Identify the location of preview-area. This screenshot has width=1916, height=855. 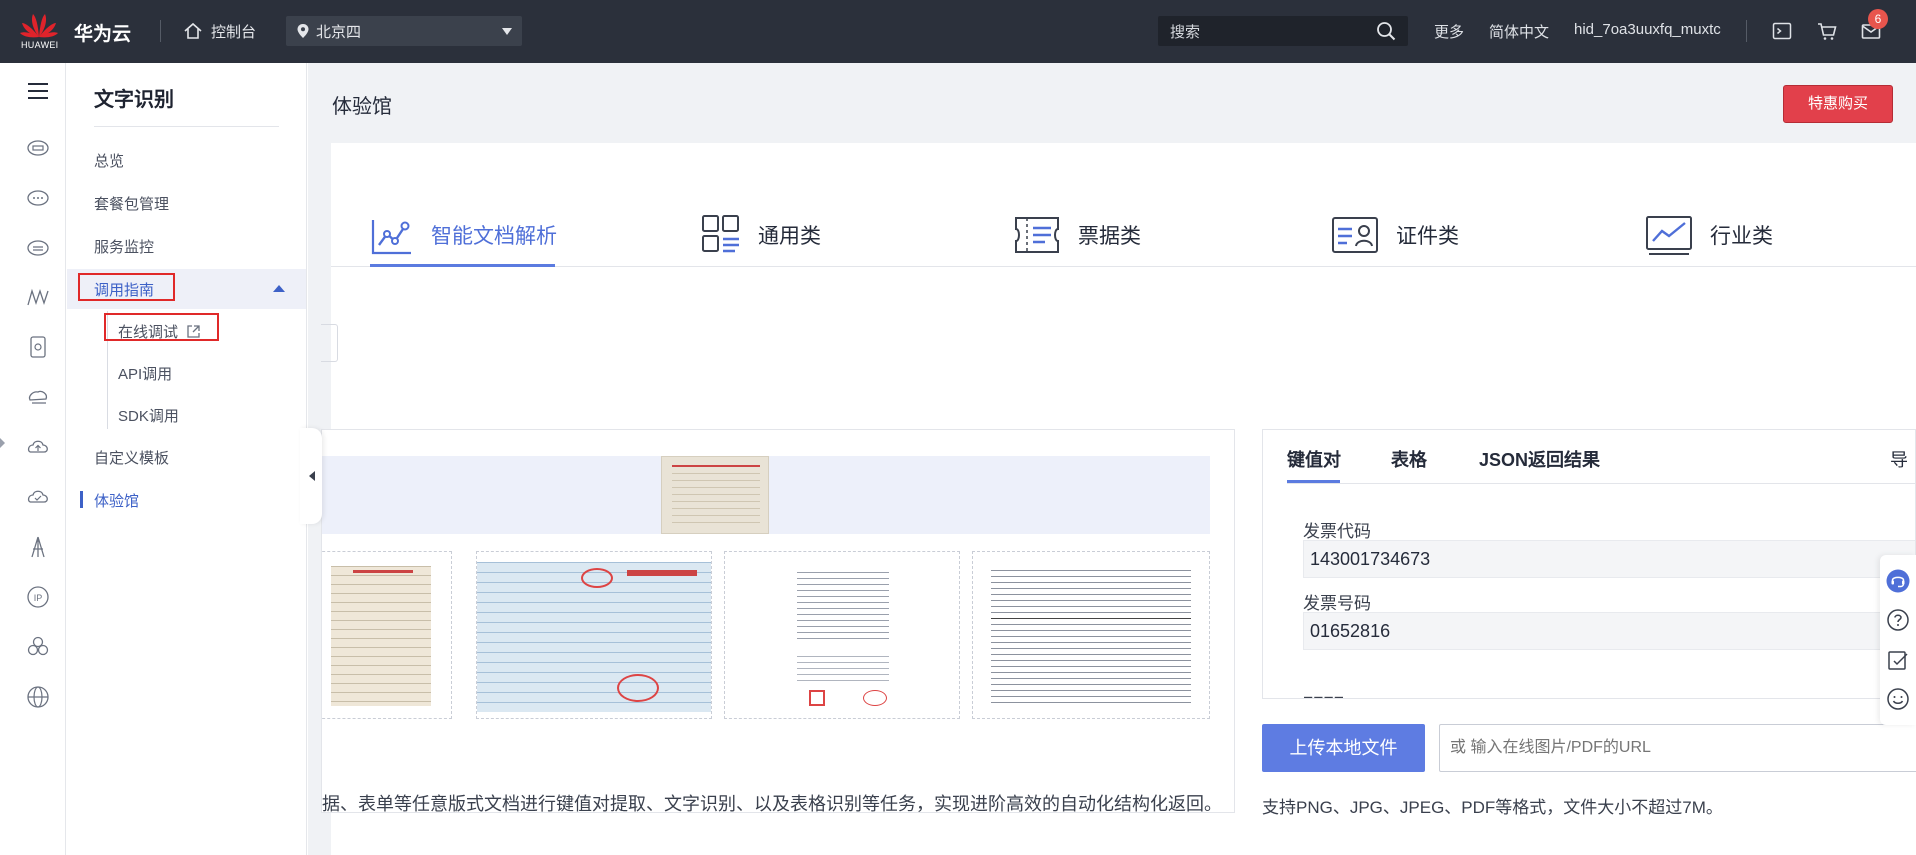
(766, 495).